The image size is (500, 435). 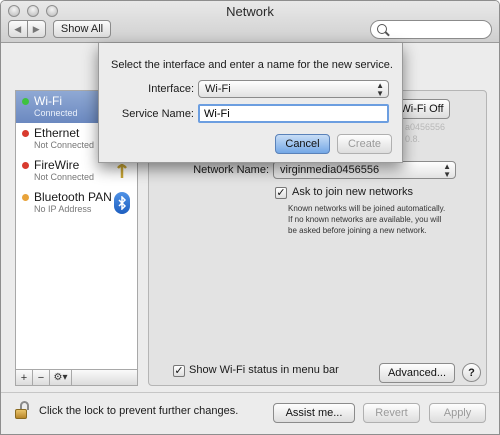 What do you see at coordinates (25, 197) in the screenshot?
I see `status-dot-yellow` at bounding box center [25, 197].